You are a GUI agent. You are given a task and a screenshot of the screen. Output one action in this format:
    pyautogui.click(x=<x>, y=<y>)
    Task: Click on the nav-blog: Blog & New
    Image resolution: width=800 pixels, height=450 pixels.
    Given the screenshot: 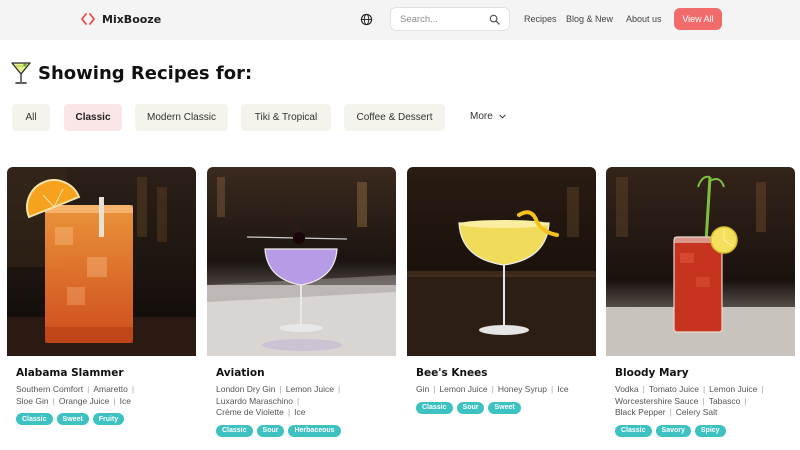 What is the action you would take?
    pyautogui.click(x=589, y=19)
    